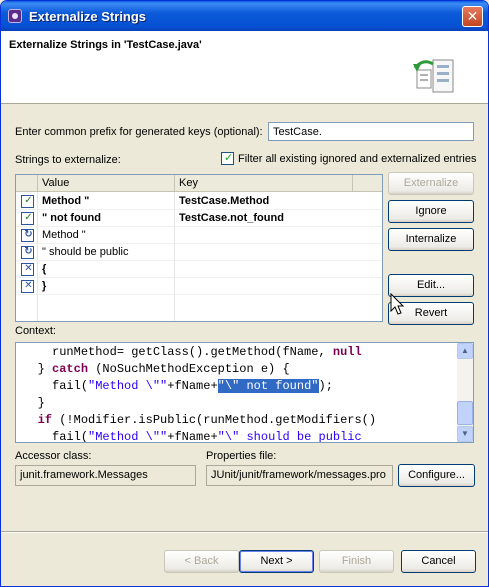 This screenshot has height=587, width=489. I want to click on check-icon: ✓, so click(229, 158).